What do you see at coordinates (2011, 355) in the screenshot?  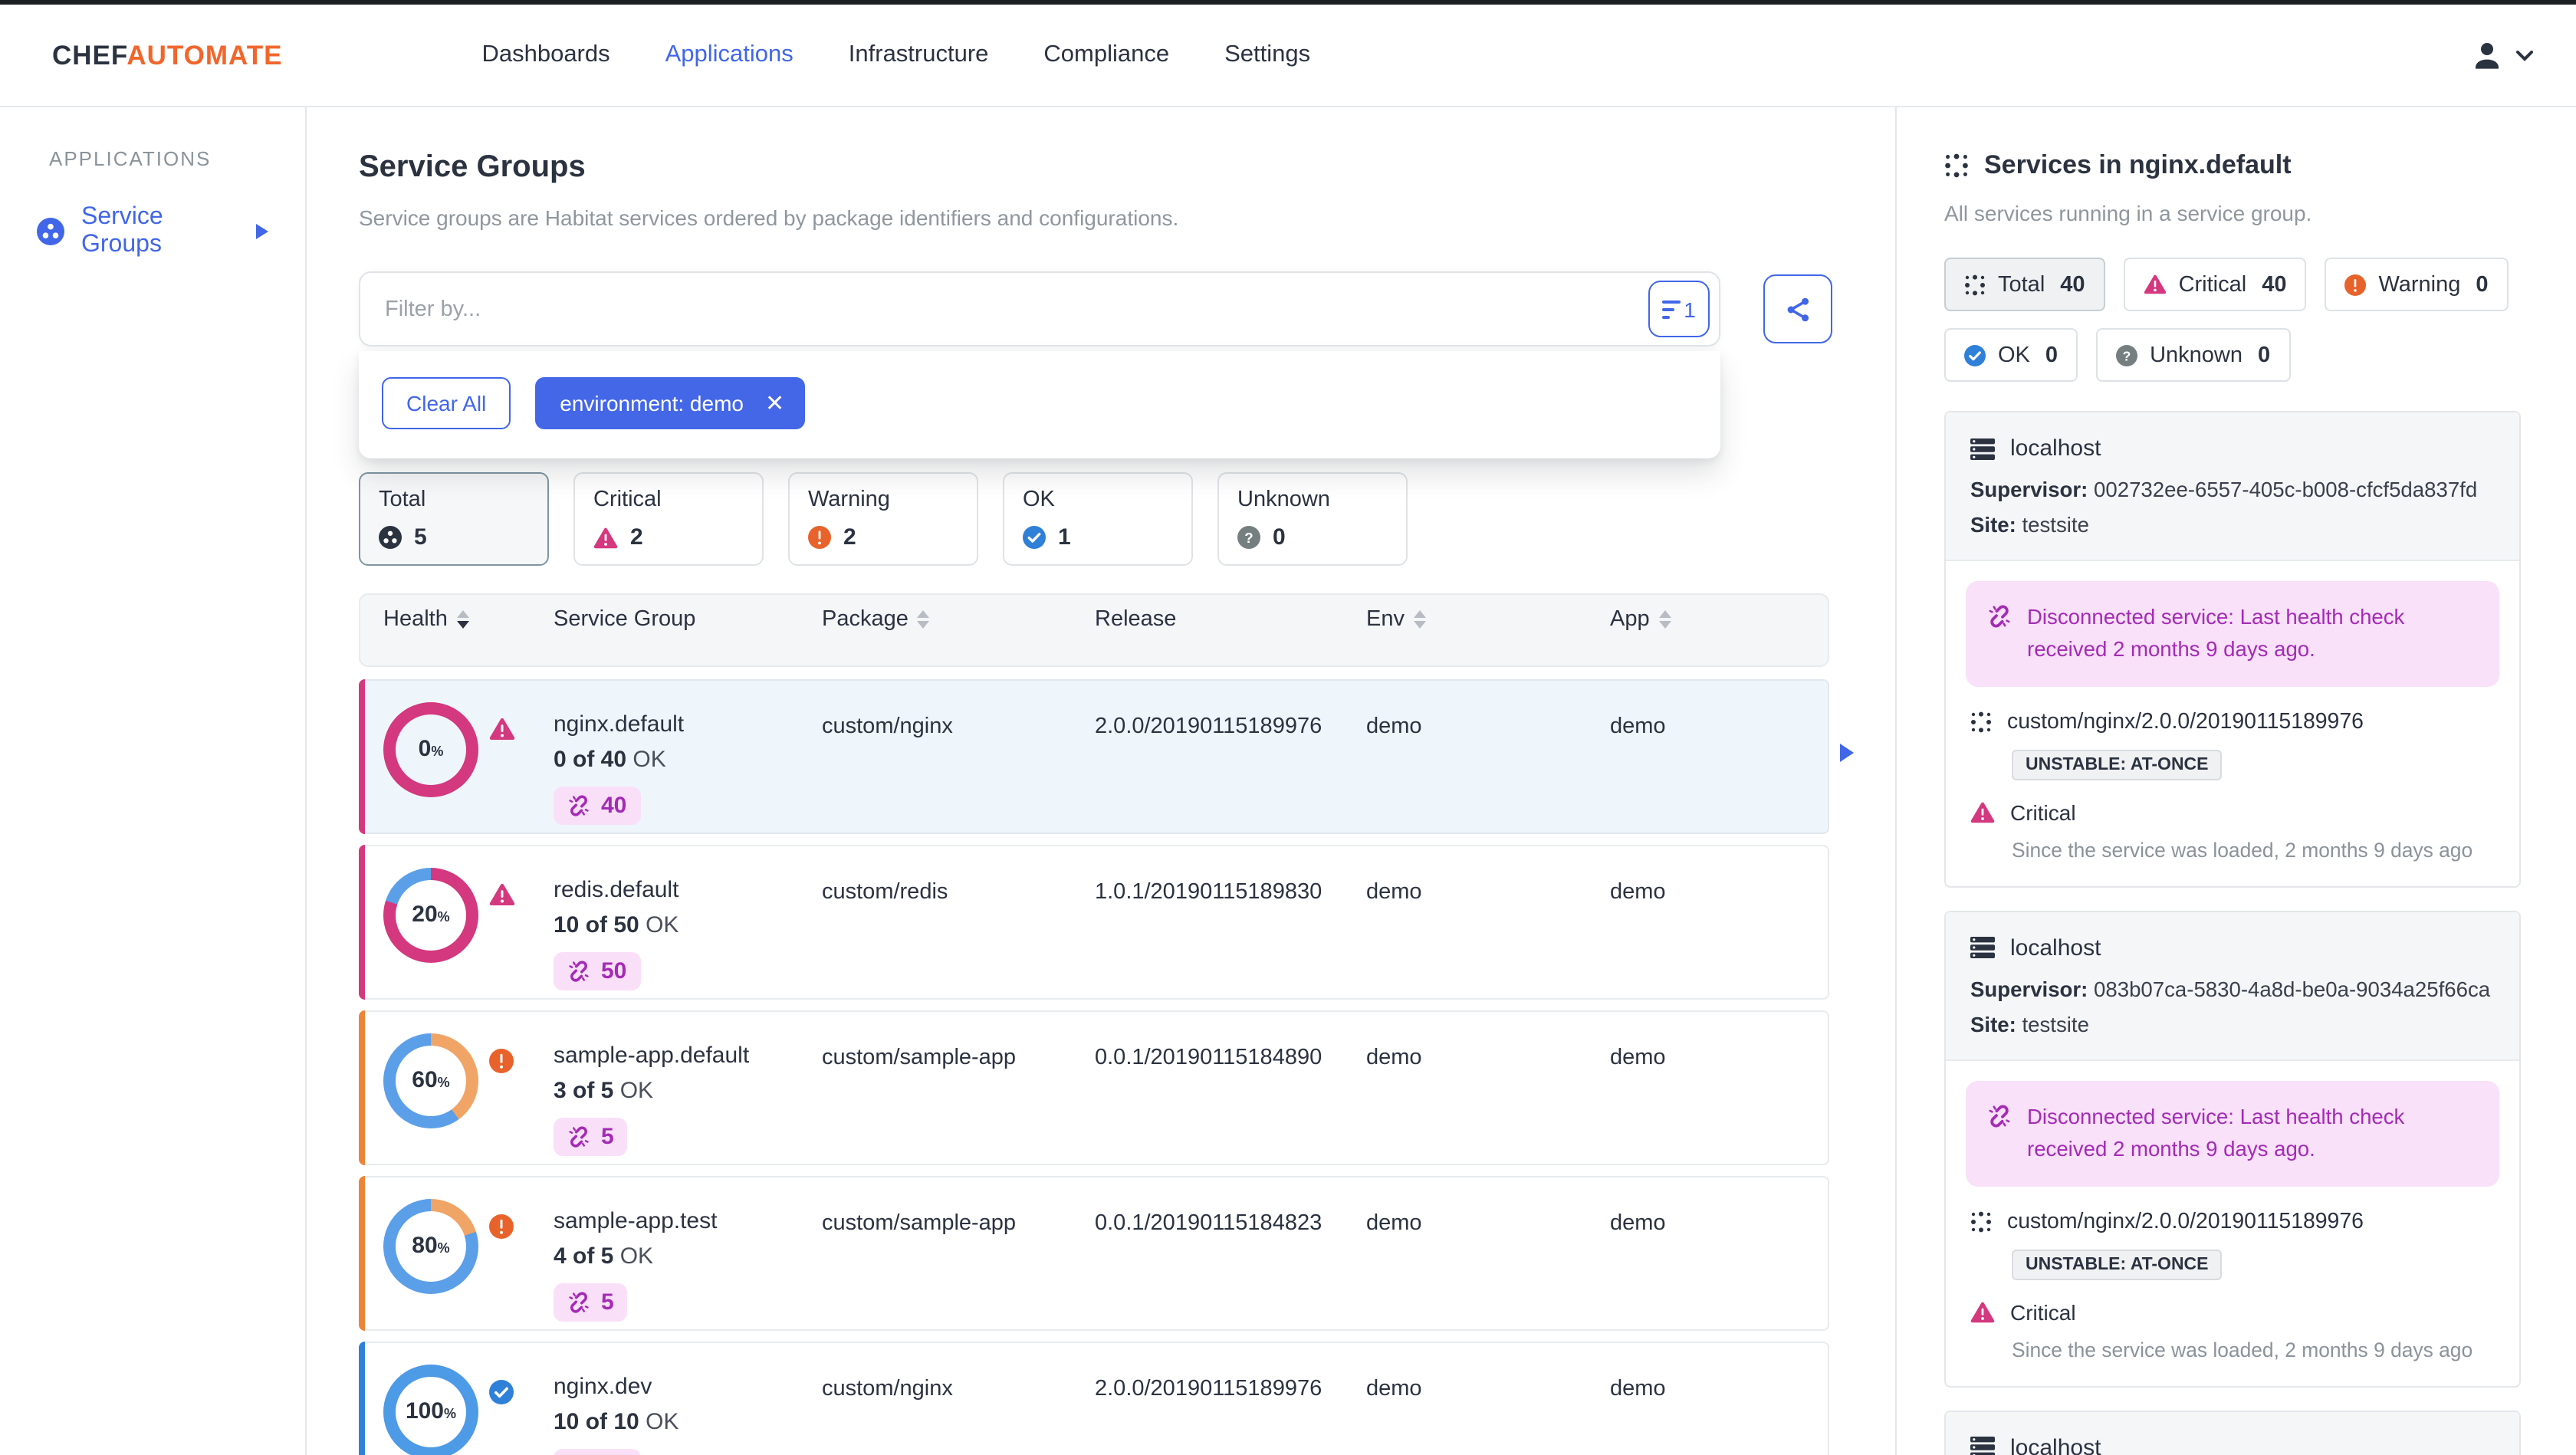 I see `badge-ok: OK 0` at bounding box center [2011, 355].